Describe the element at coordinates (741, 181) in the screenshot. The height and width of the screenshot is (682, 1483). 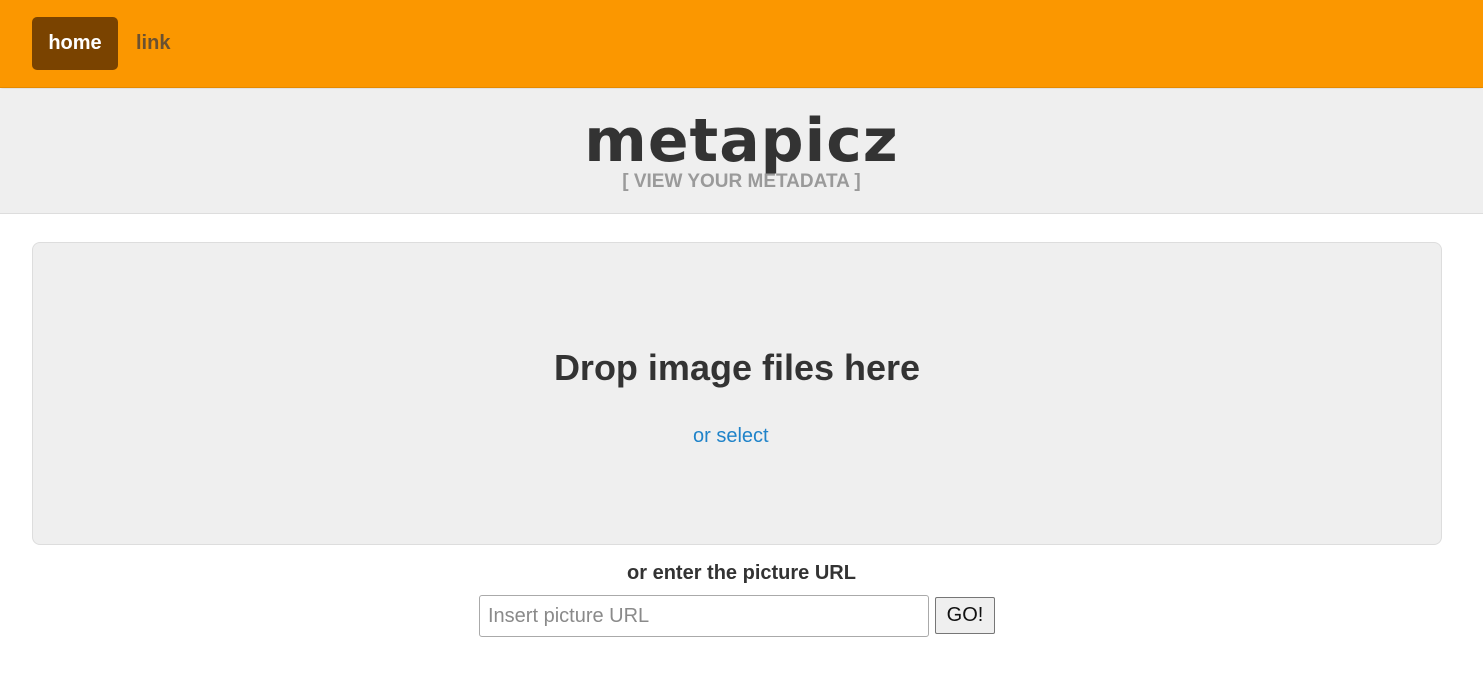
I see `site-tagline: [ VIEW YOUR METADATA ]` at that location.